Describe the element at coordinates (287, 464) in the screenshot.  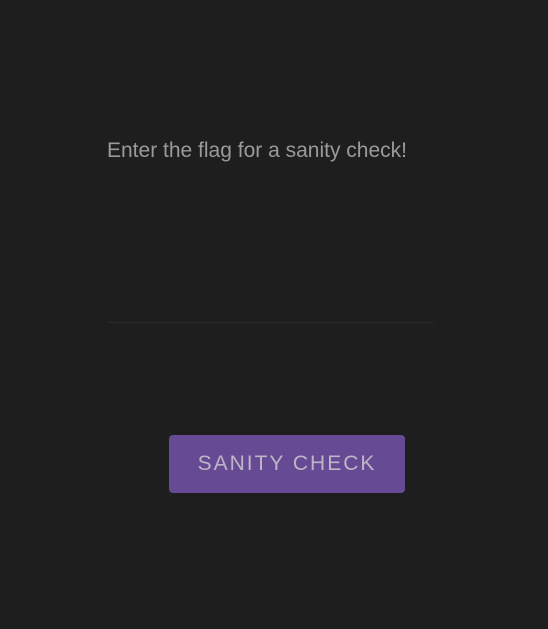
I see `sanity-check-button: SANITY CHECK` at that location.